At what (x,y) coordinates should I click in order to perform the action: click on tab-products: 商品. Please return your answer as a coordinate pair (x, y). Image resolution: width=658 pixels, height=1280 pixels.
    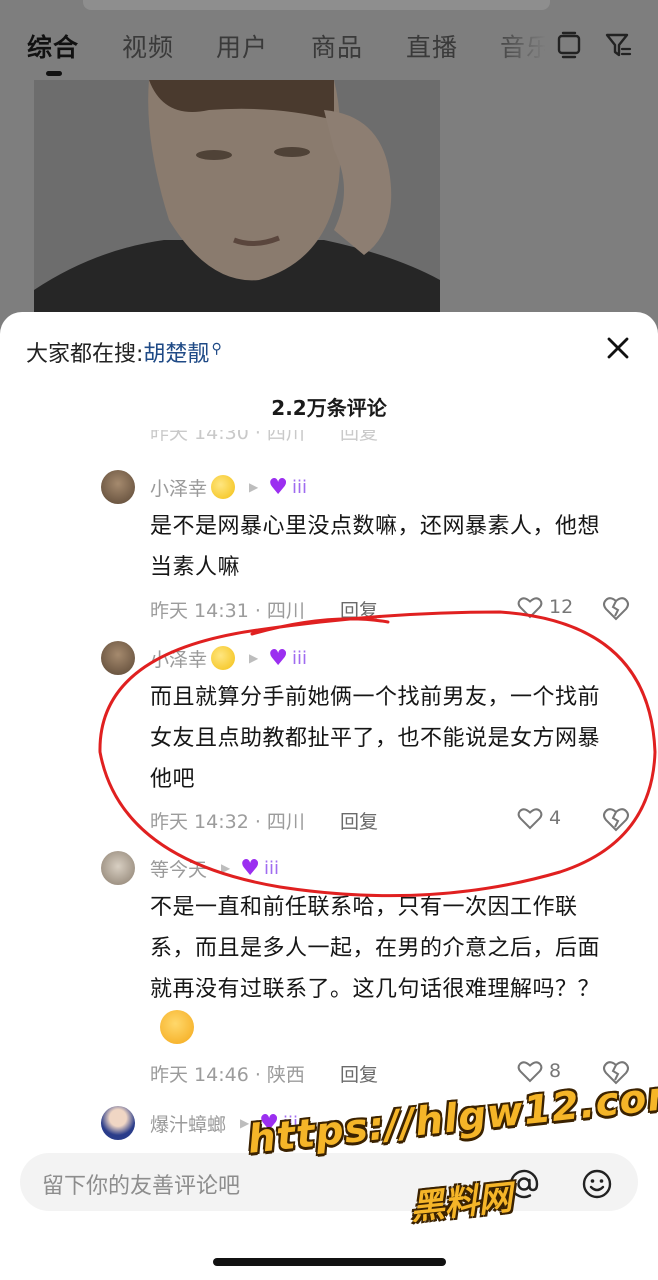
    Looking at the image, I should click on (337, 46).